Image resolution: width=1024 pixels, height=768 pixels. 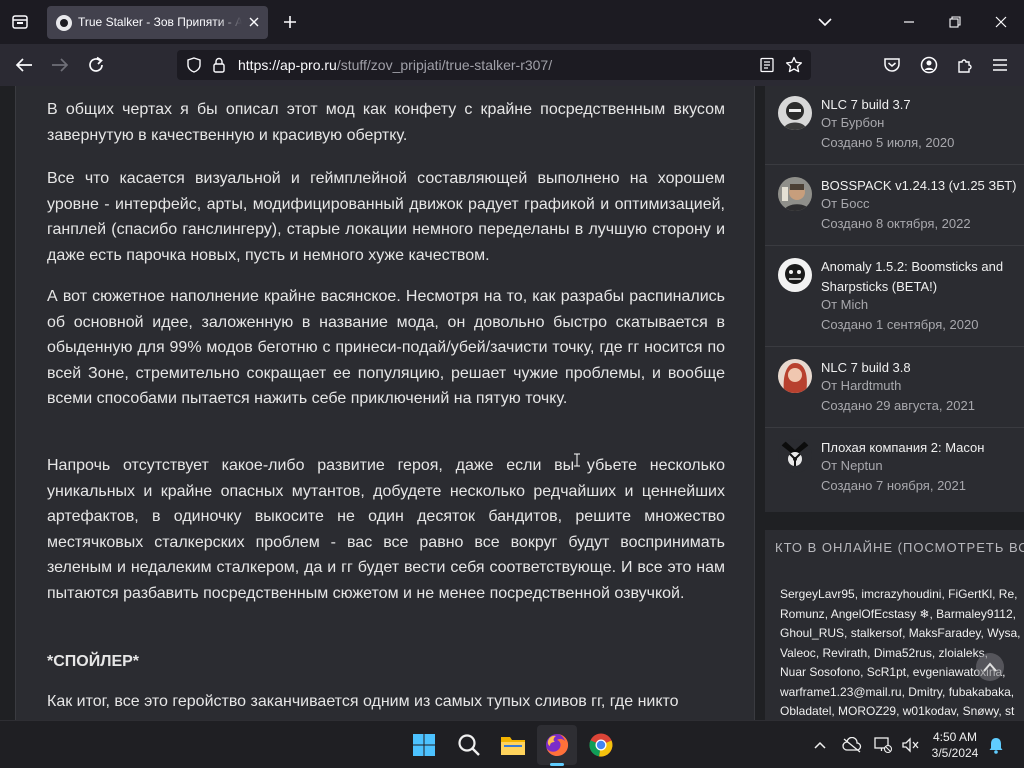 I want to click on start-button, so click(x=424, y=745).